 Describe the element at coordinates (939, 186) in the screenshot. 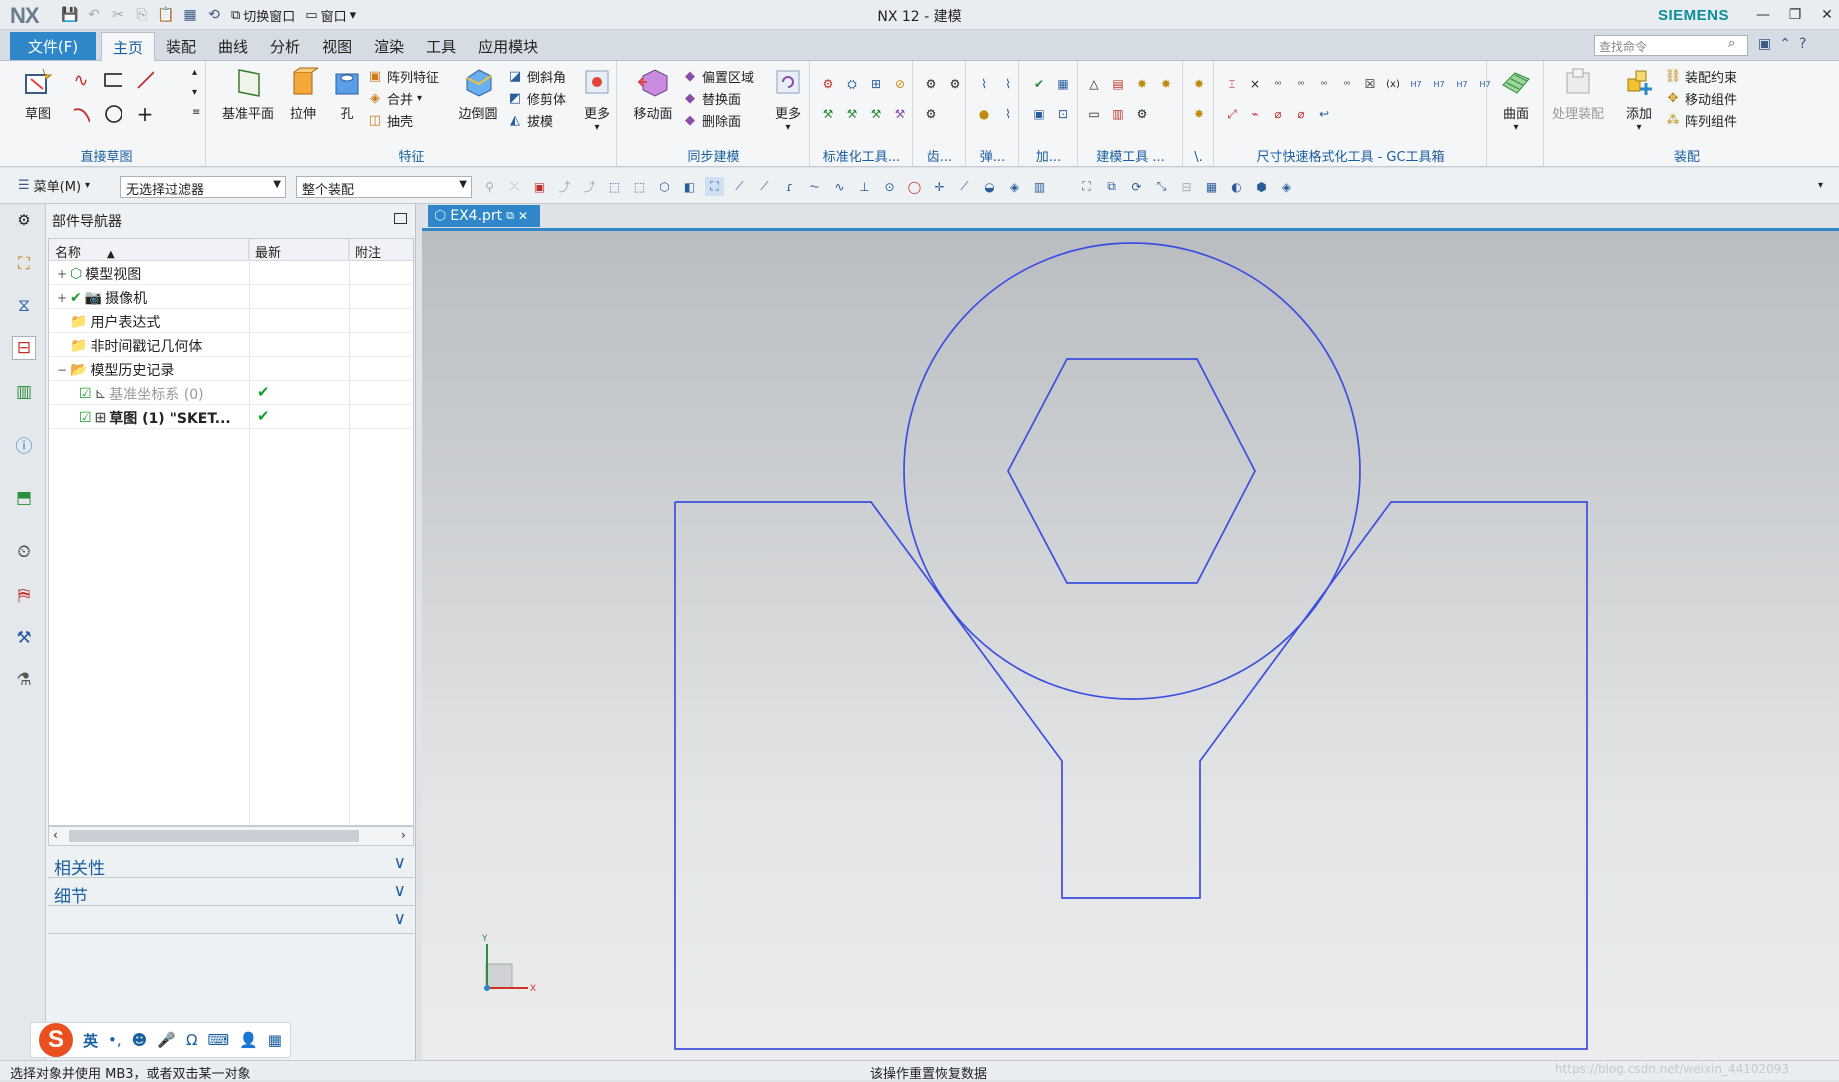

I see `snap-point-icon: ✛` at that location.